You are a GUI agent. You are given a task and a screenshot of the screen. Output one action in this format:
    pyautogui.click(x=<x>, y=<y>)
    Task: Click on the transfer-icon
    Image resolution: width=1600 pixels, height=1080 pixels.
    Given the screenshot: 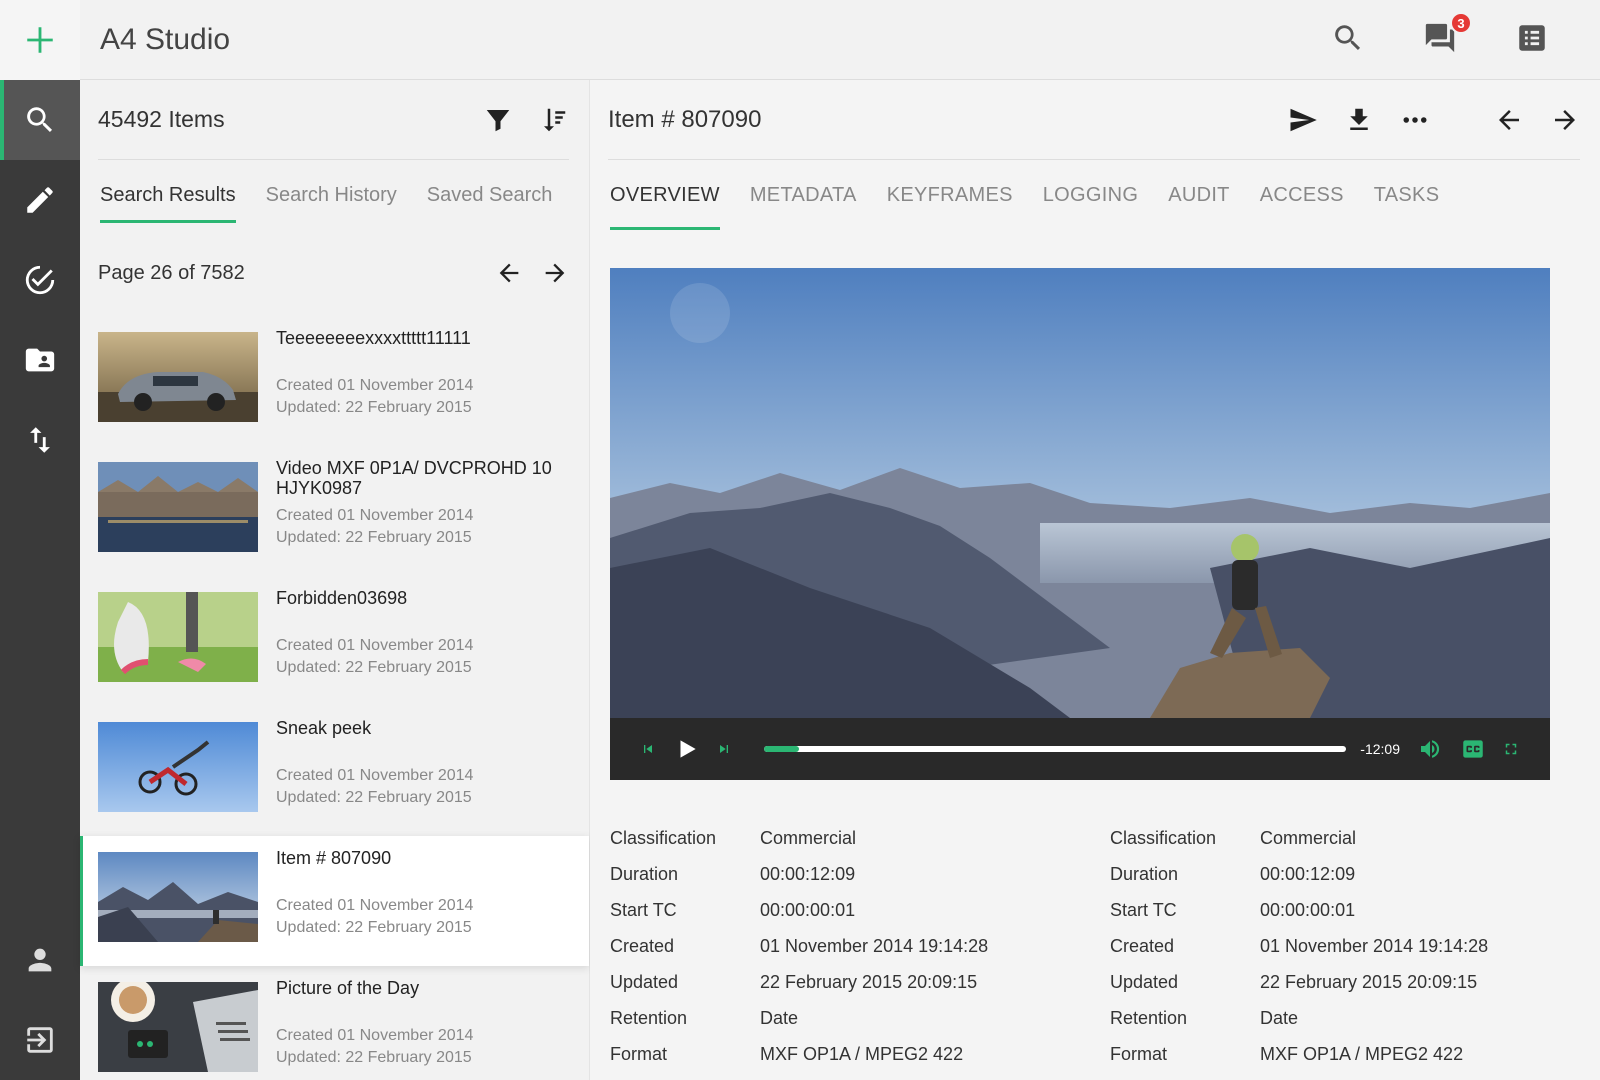 What is the action you would take?
    pyautogui.click(x=40, y=440)
    